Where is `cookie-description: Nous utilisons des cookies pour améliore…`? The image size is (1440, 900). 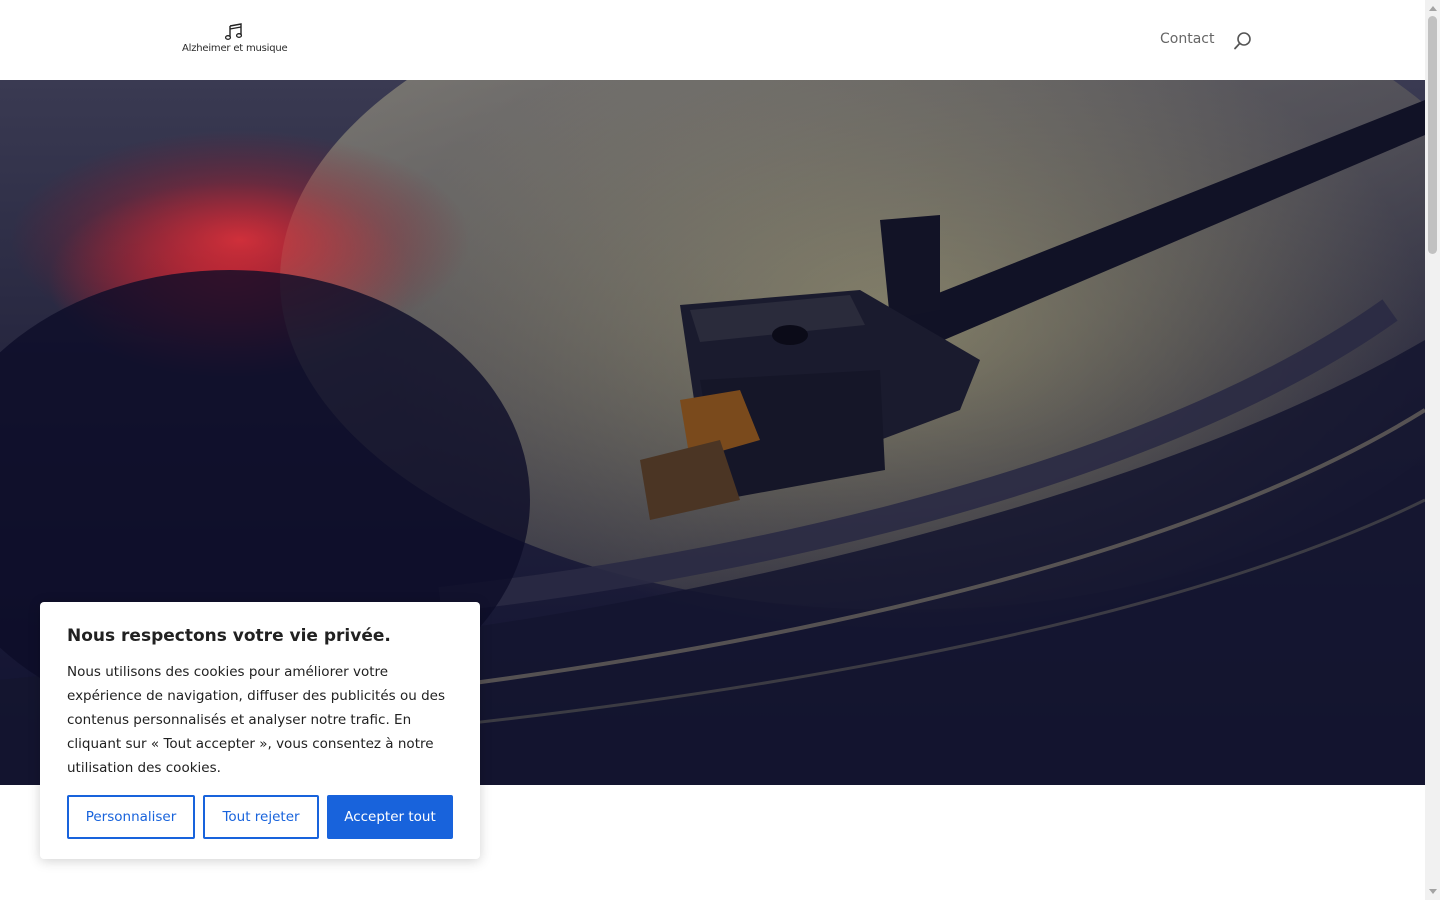 cookie-description: Nous utilisons des cookies pour améliore… is located at coordinates (256, 720).